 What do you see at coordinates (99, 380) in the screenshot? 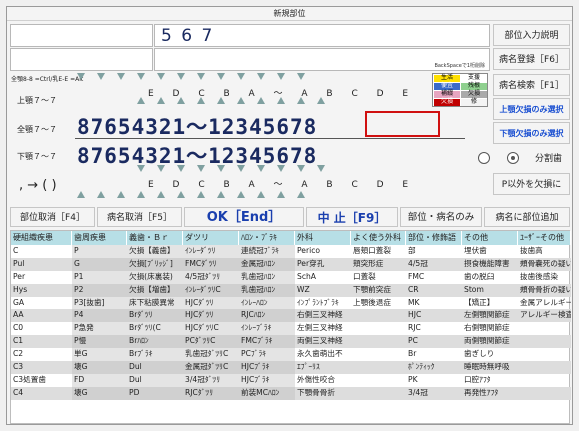
I see `grid-item: FD` at bounding box center [99, 380].